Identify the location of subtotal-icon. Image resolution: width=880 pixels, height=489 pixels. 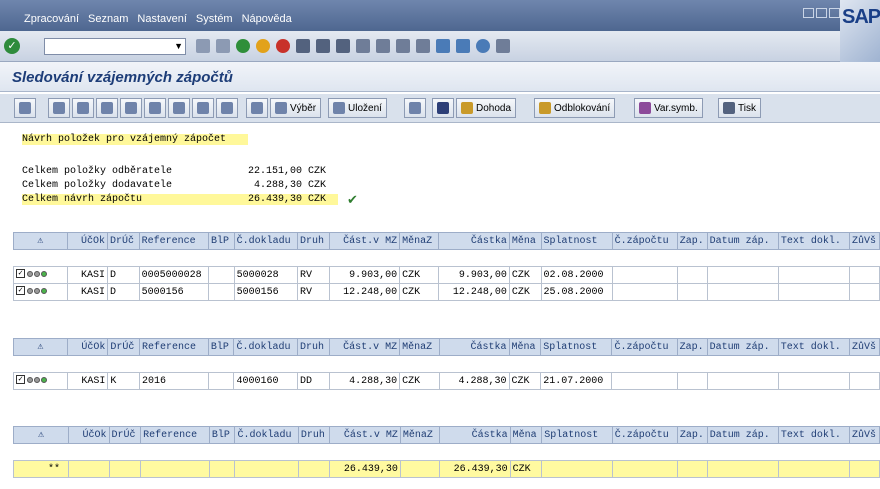
(179, 108).